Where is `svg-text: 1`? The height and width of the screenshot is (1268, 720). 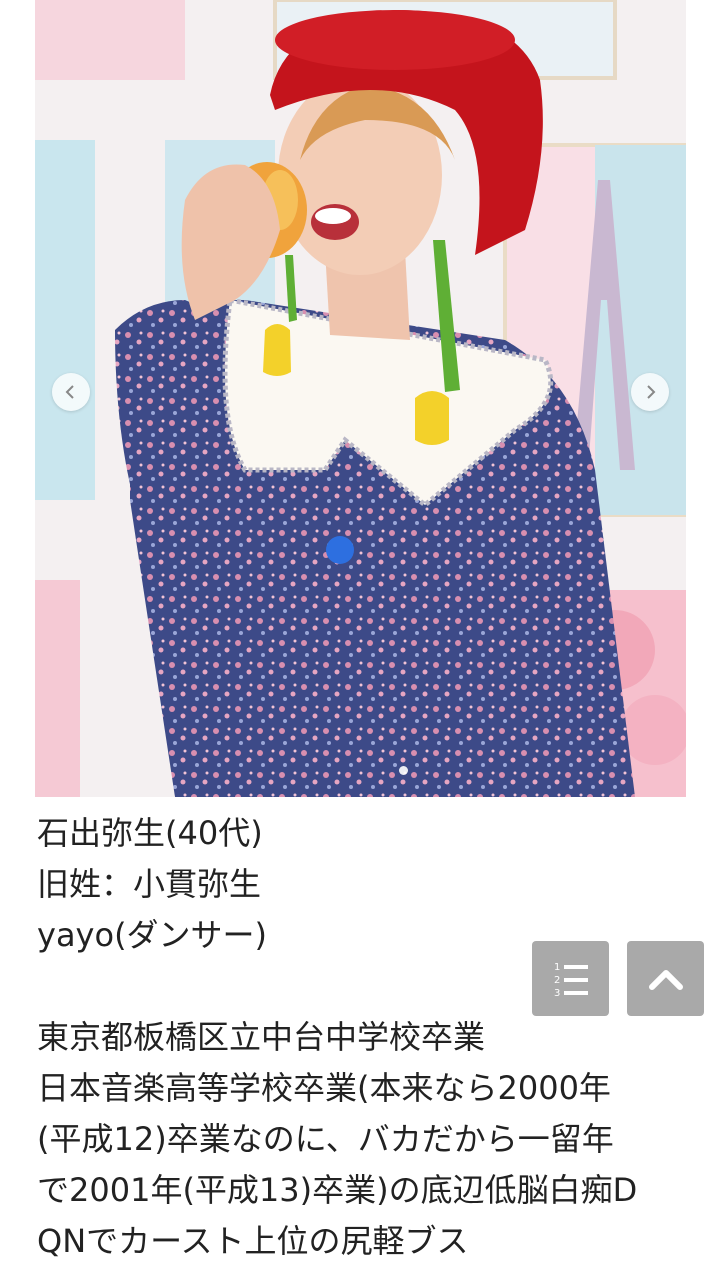
svg-text: 1 is located at coordinates (557, 967).